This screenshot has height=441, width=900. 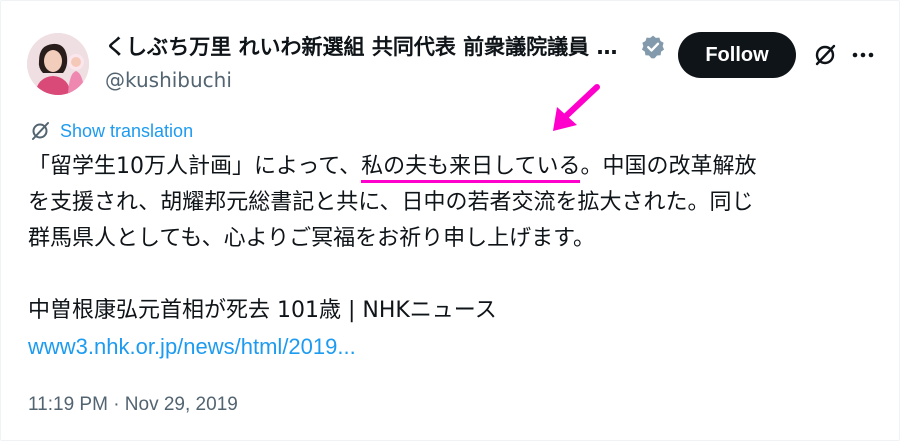 I want to click on tweet-text-spacer, so click(x=458, y=275).